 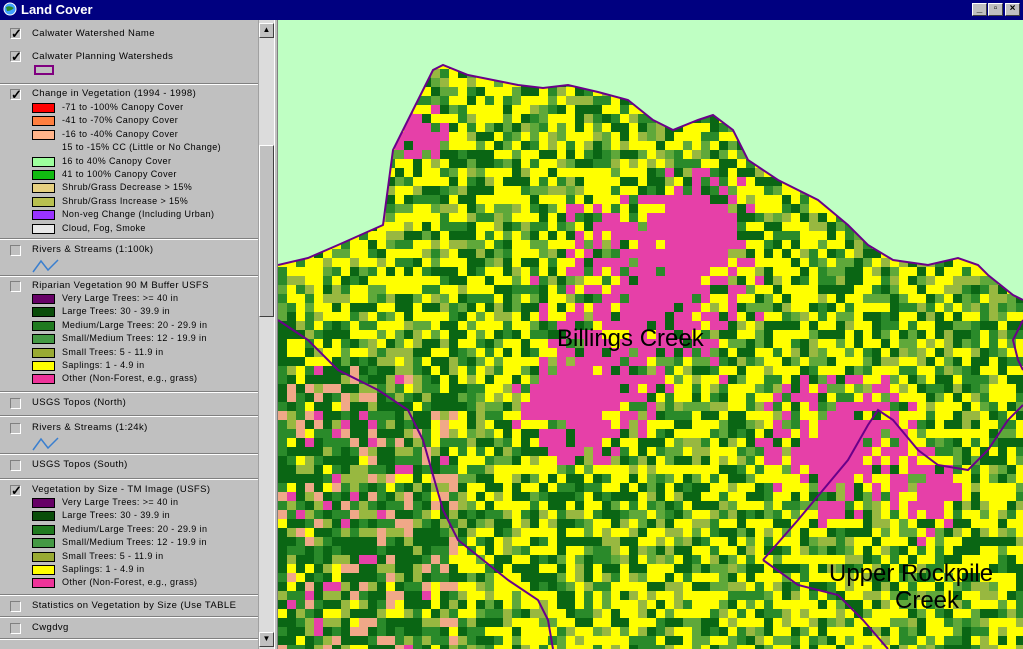 What do you see at coordinates (266, 639) in the screenshot?
I see `scroll-down-button: ▼` at bounding box center [266, 639].